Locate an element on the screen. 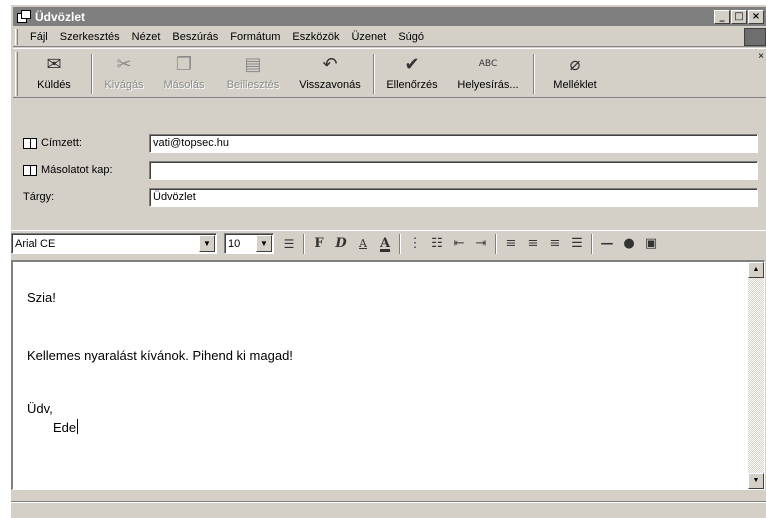 This screenshot has height=518, width=766. menu-tools: Eszközök is located at coordinates (315, 37).